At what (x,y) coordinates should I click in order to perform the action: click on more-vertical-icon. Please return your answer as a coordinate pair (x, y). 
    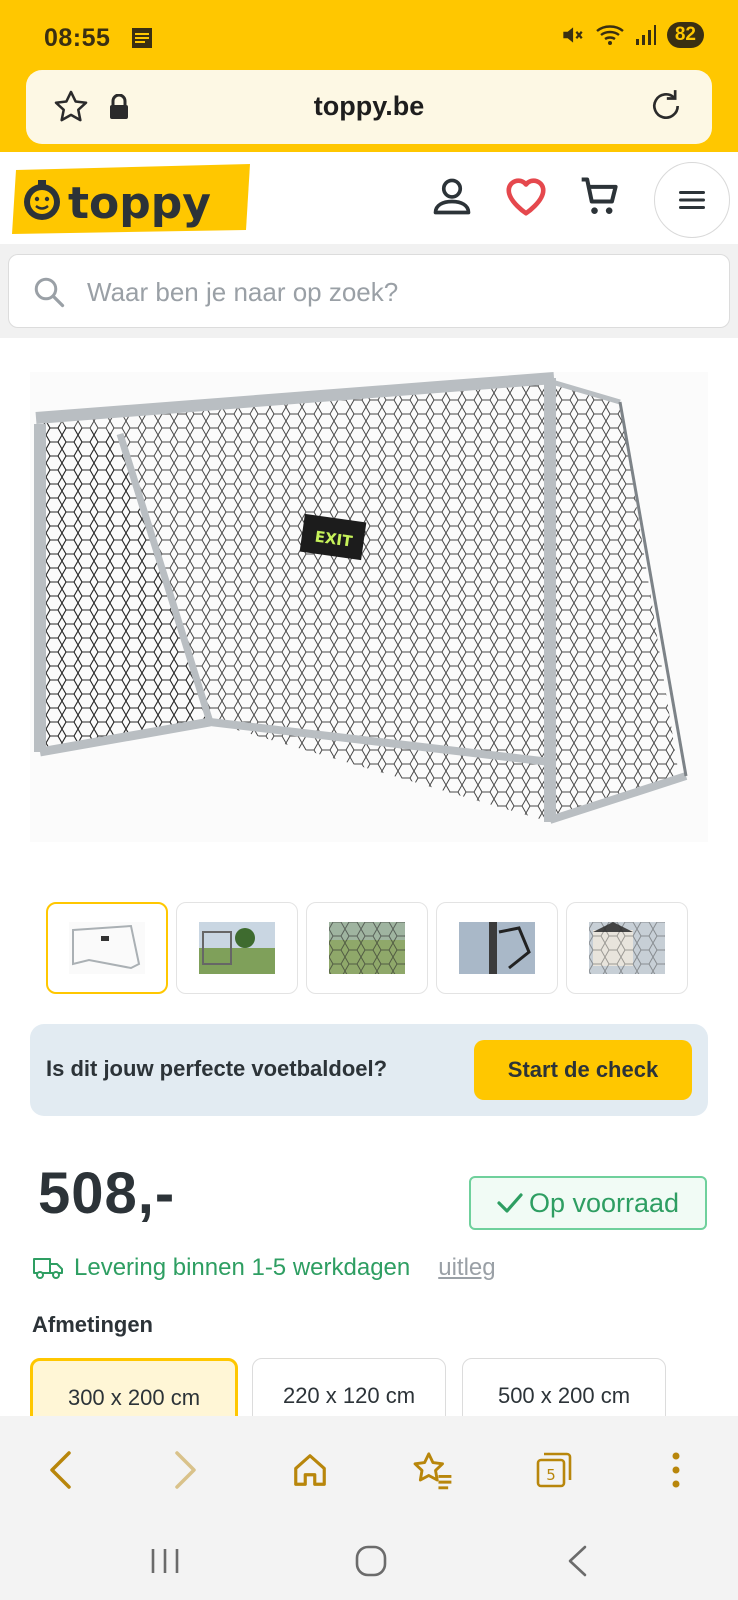
    Looking at the image, I should click on (676, 1470).